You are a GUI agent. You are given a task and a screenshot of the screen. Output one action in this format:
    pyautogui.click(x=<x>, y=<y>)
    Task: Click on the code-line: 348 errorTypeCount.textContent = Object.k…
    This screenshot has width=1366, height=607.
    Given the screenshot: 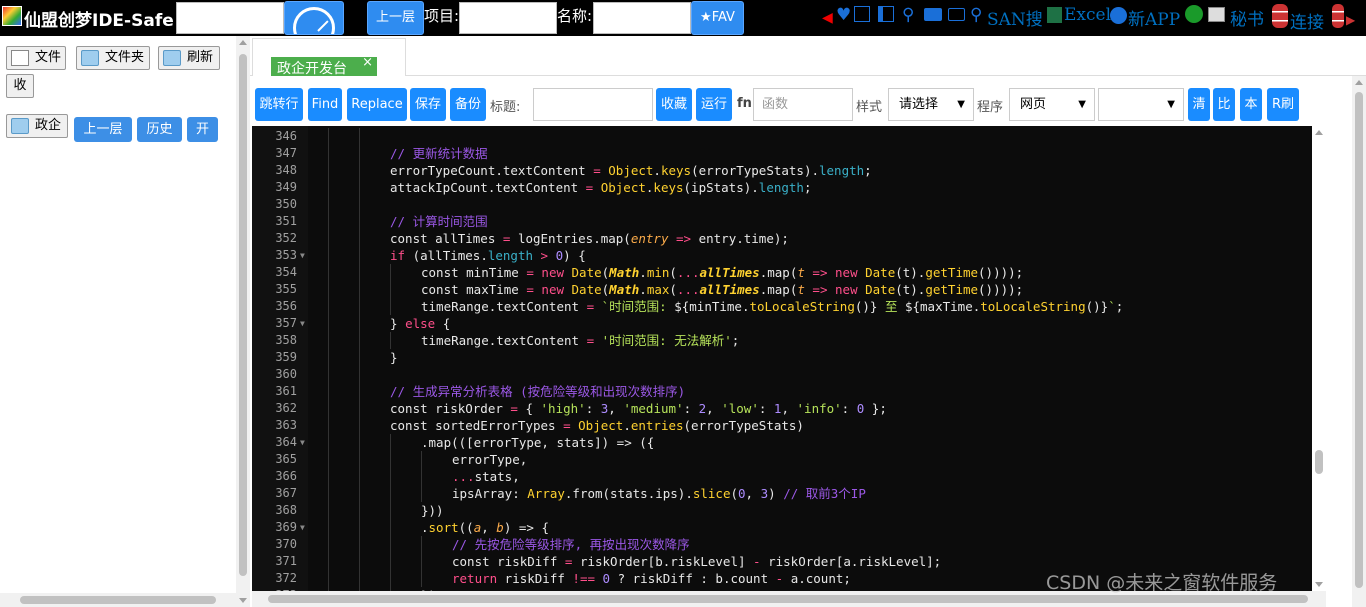 What is the action you would take?
    pyautogui.click(x=782, y=170)
    